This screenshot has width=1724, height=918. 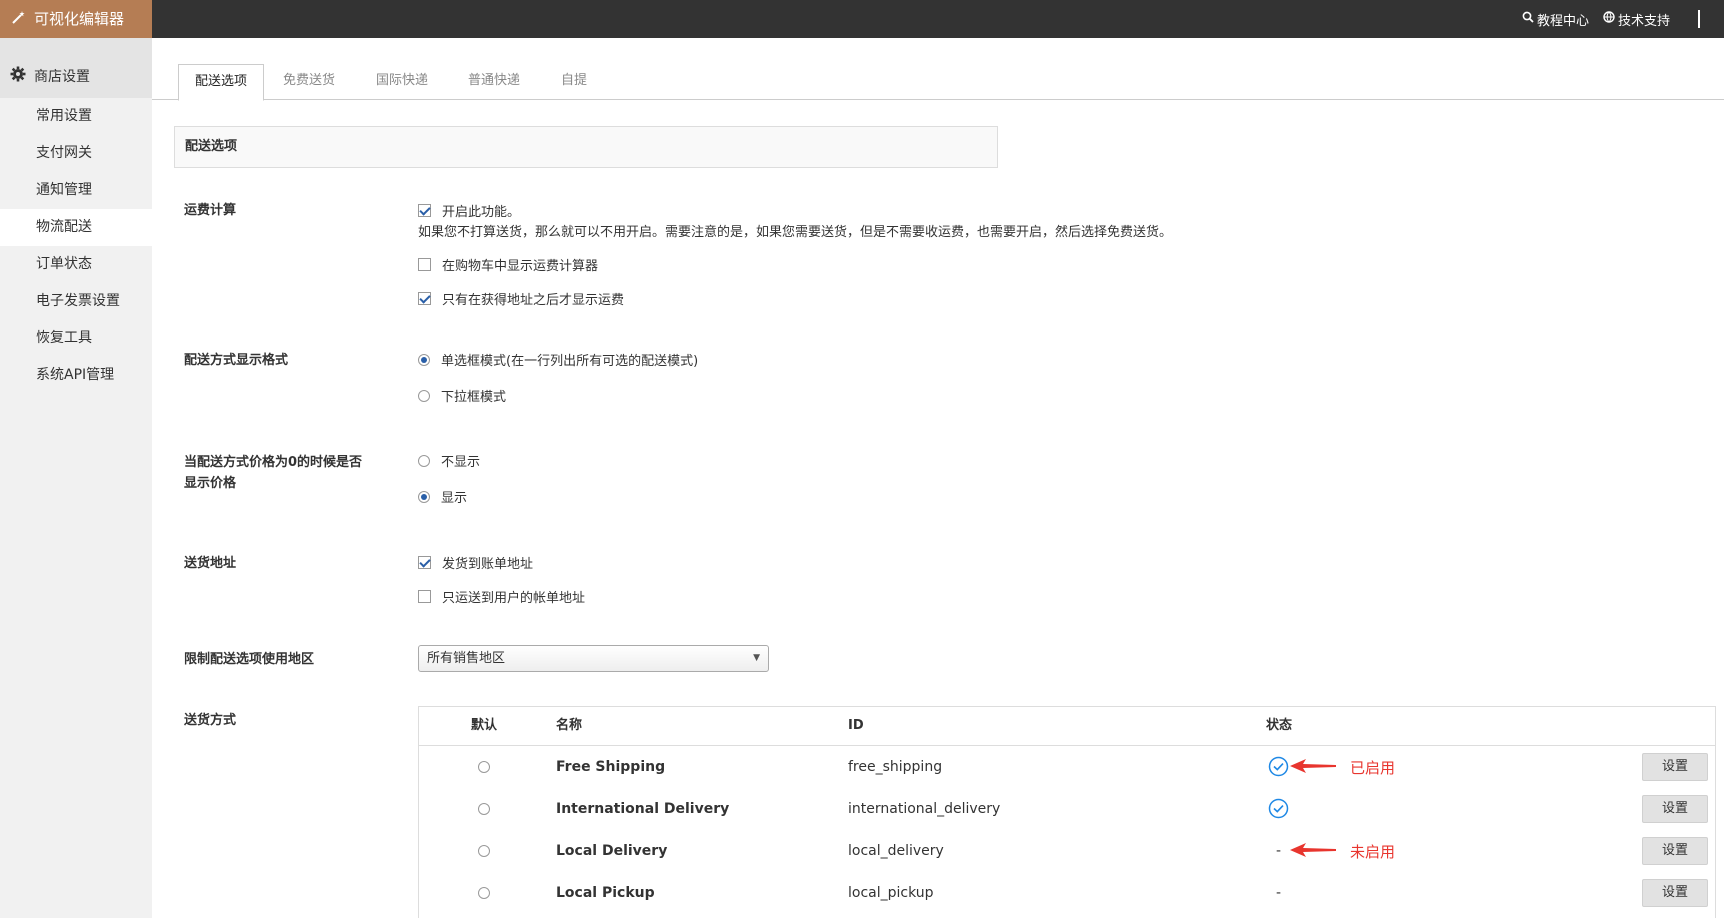 I want to click on ship-to-billing-option: 发货到账单地址, so click(x=475, y=562).